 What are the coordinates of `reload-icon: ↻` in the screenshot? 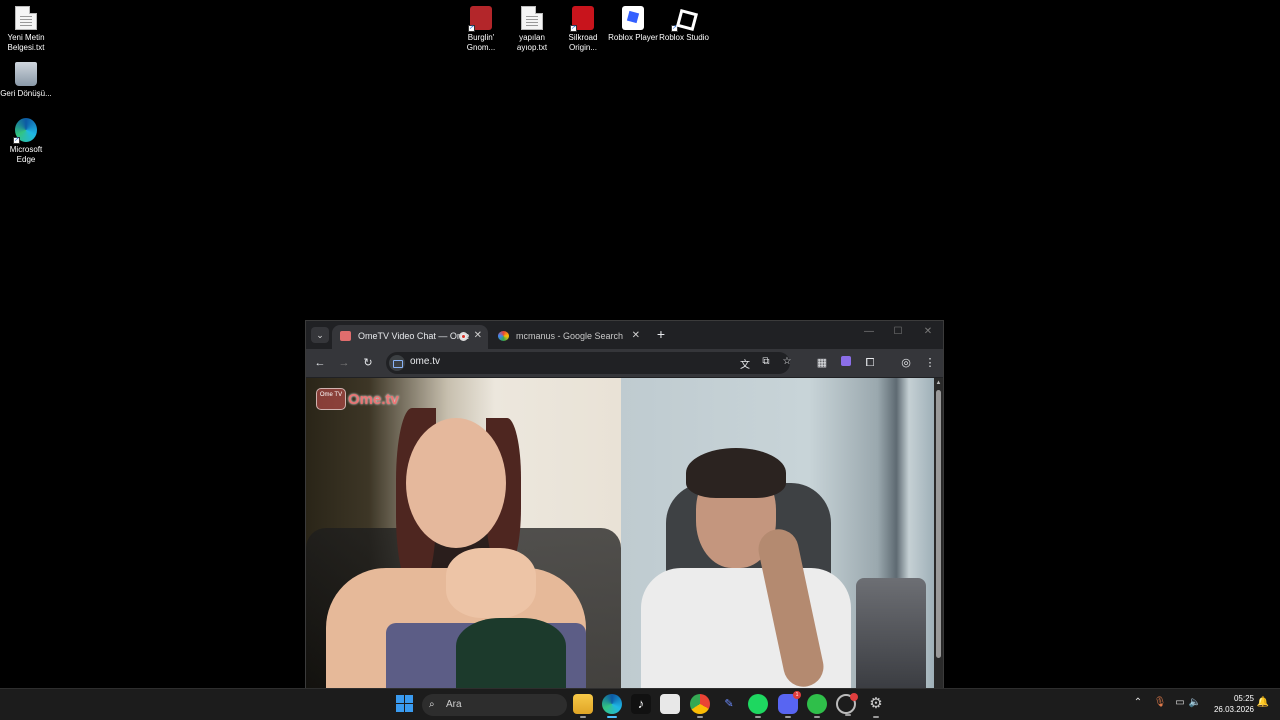 It's located at (368, 363).